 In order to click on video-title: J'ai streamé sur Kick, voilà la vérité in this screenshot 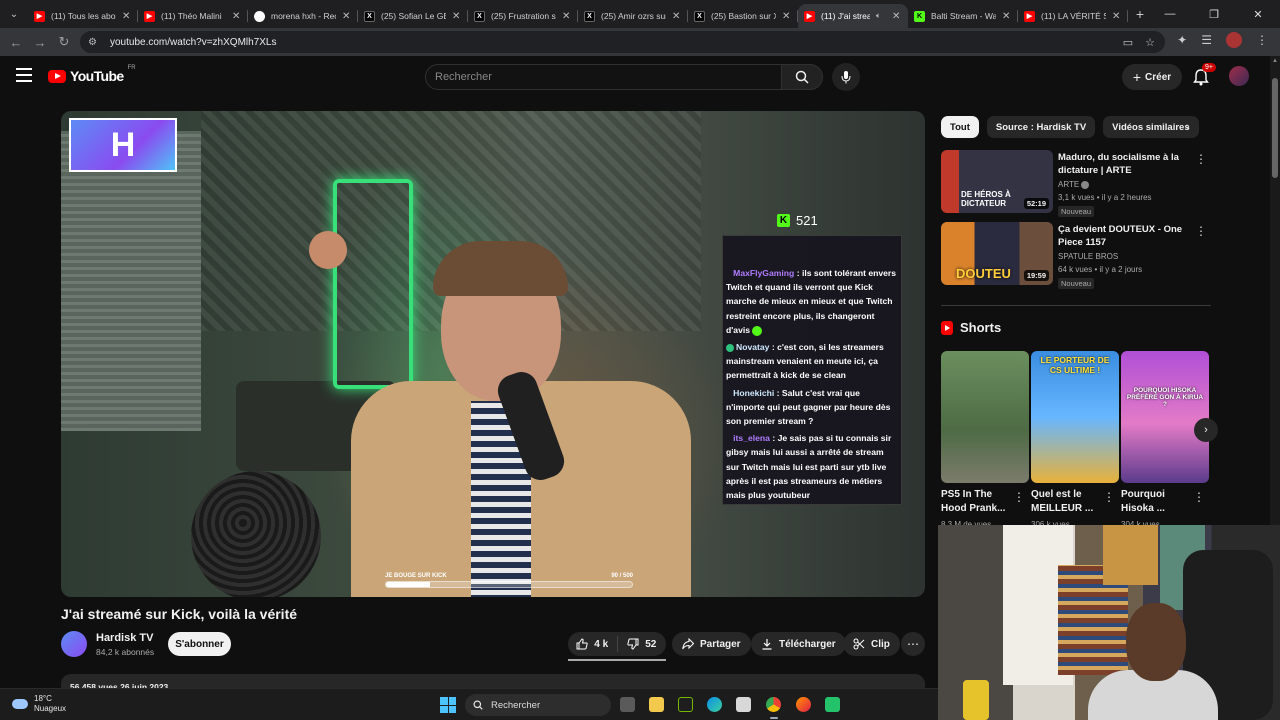, I will do `click(179, 614)`.